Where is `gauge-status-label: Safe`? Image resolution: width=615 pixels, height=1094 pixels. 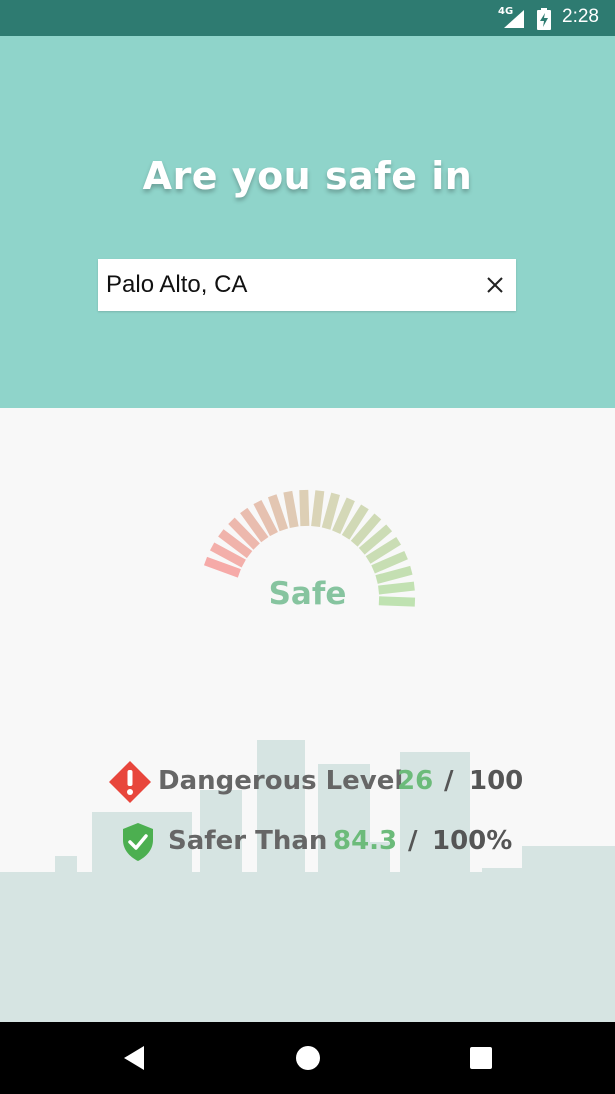 gauge-status-label: Safe is located at coordinates (307, 594).